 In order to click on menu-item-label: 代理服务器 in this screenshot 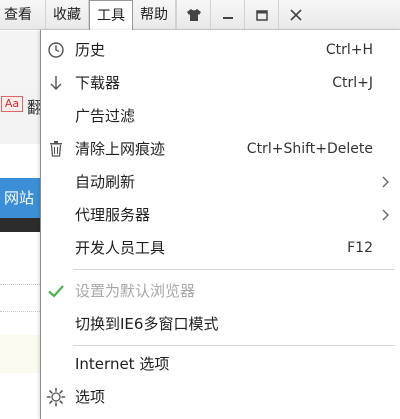, I will do `click(113, 215)`.